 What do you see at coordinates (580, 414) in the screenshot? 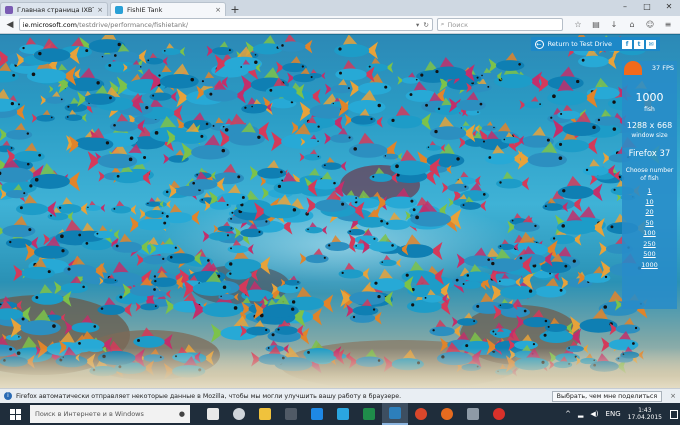
I see `network-icon: ▂` at bounding box center [580, 414].